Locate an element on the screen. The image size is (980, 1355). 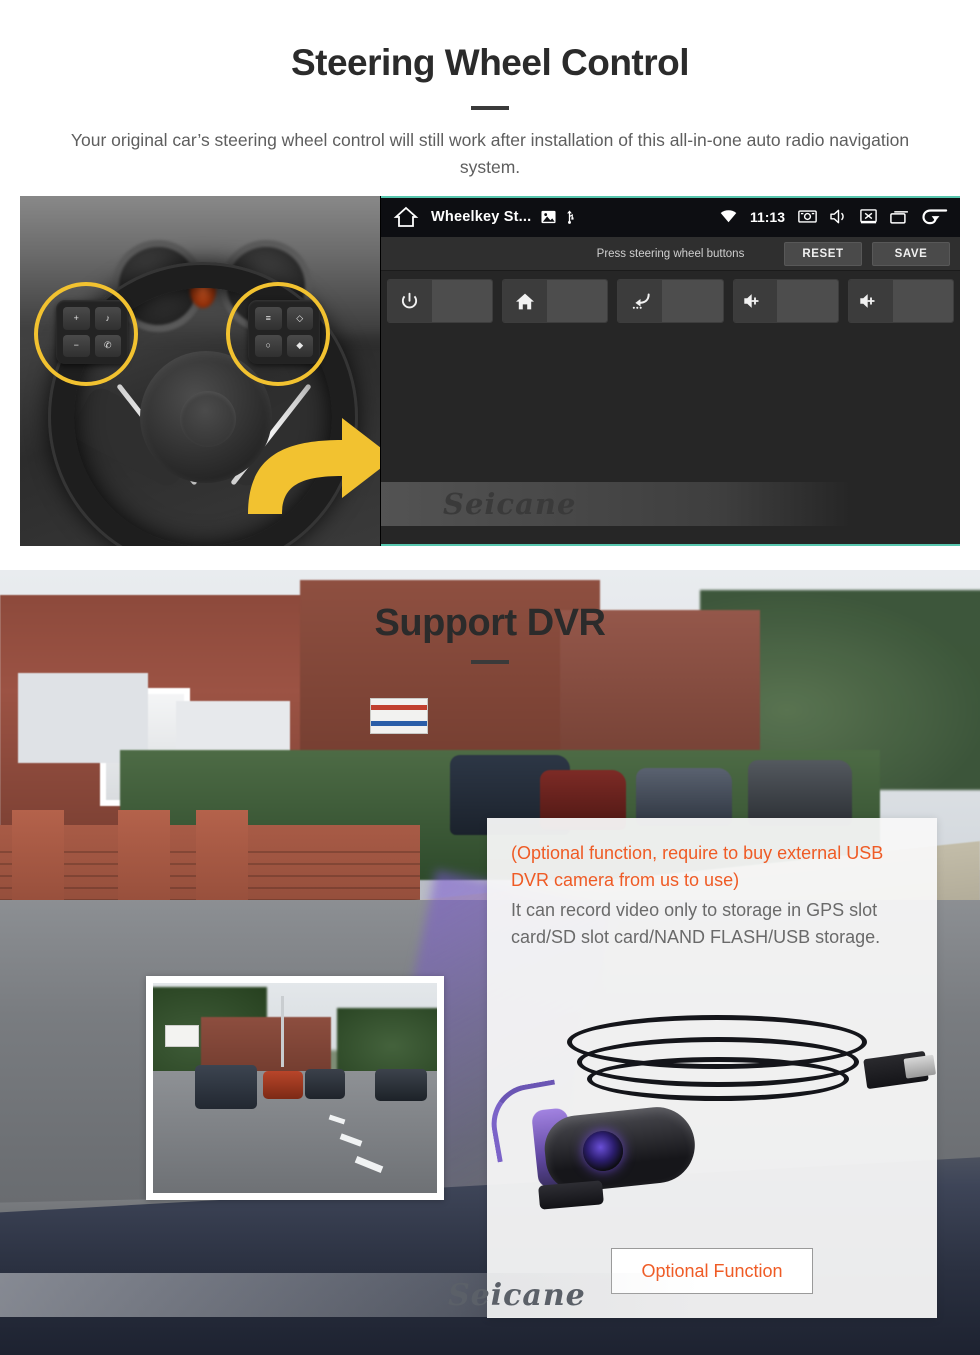
key-tile-home is located at coordinates (555, 301).